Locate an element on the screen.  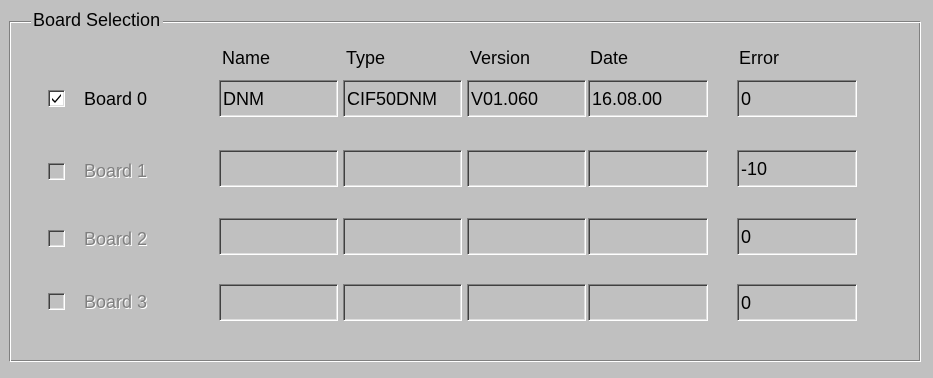
board-2-checkbox is located at coordinates (56, 238).